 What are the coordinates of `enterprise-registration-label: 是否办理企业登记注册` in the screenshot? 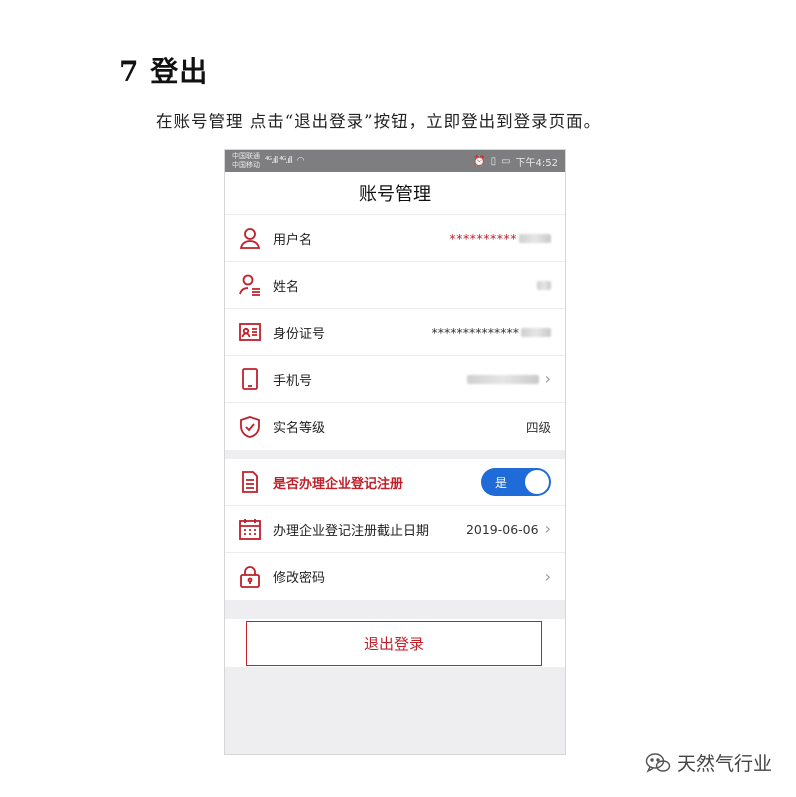 It's located at (338, 484).